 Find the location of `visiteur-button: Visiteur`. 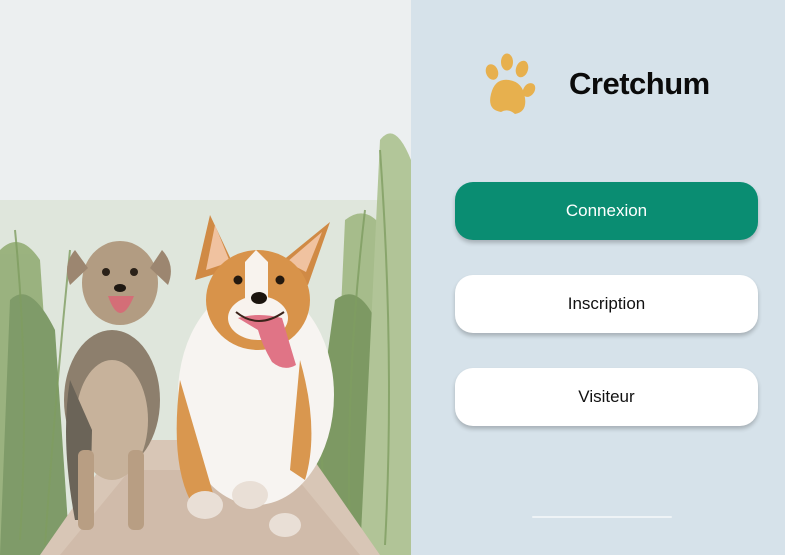

visiteur-button: Visiteur is located at coordinates (606, 397).